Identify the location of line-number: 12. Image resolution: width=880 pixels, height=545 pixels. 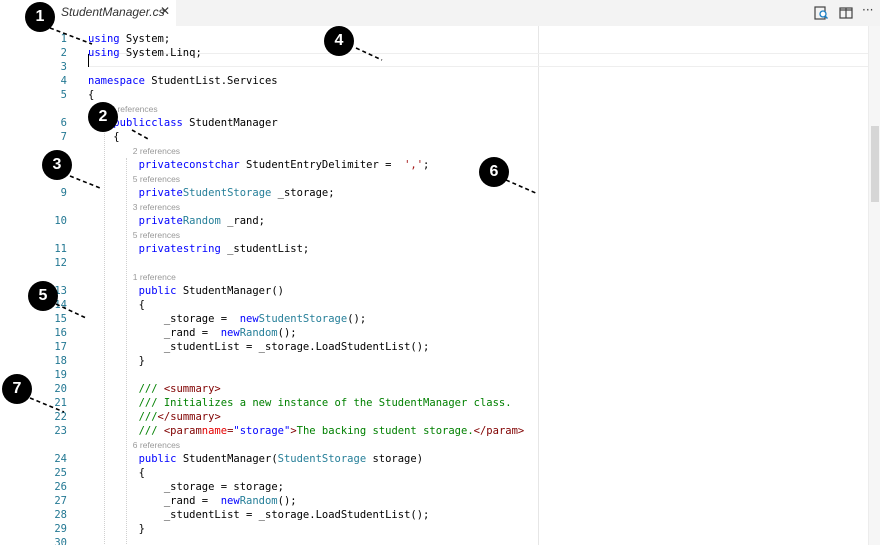
(60, 263).